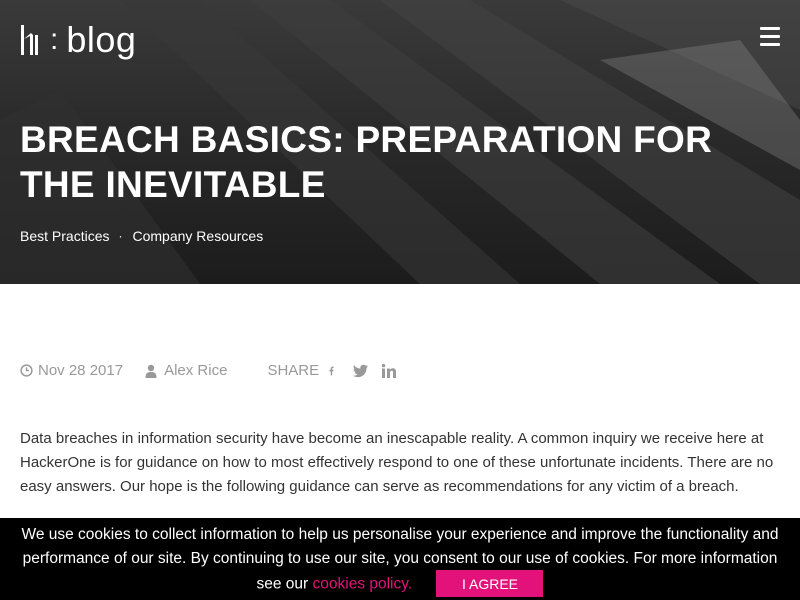 This screenshot has width=800, height=600. What do you see at coordinates (770, 38) in the screenshot?
I see `hamburger-menu-icon` at bounding box center [770, 38].